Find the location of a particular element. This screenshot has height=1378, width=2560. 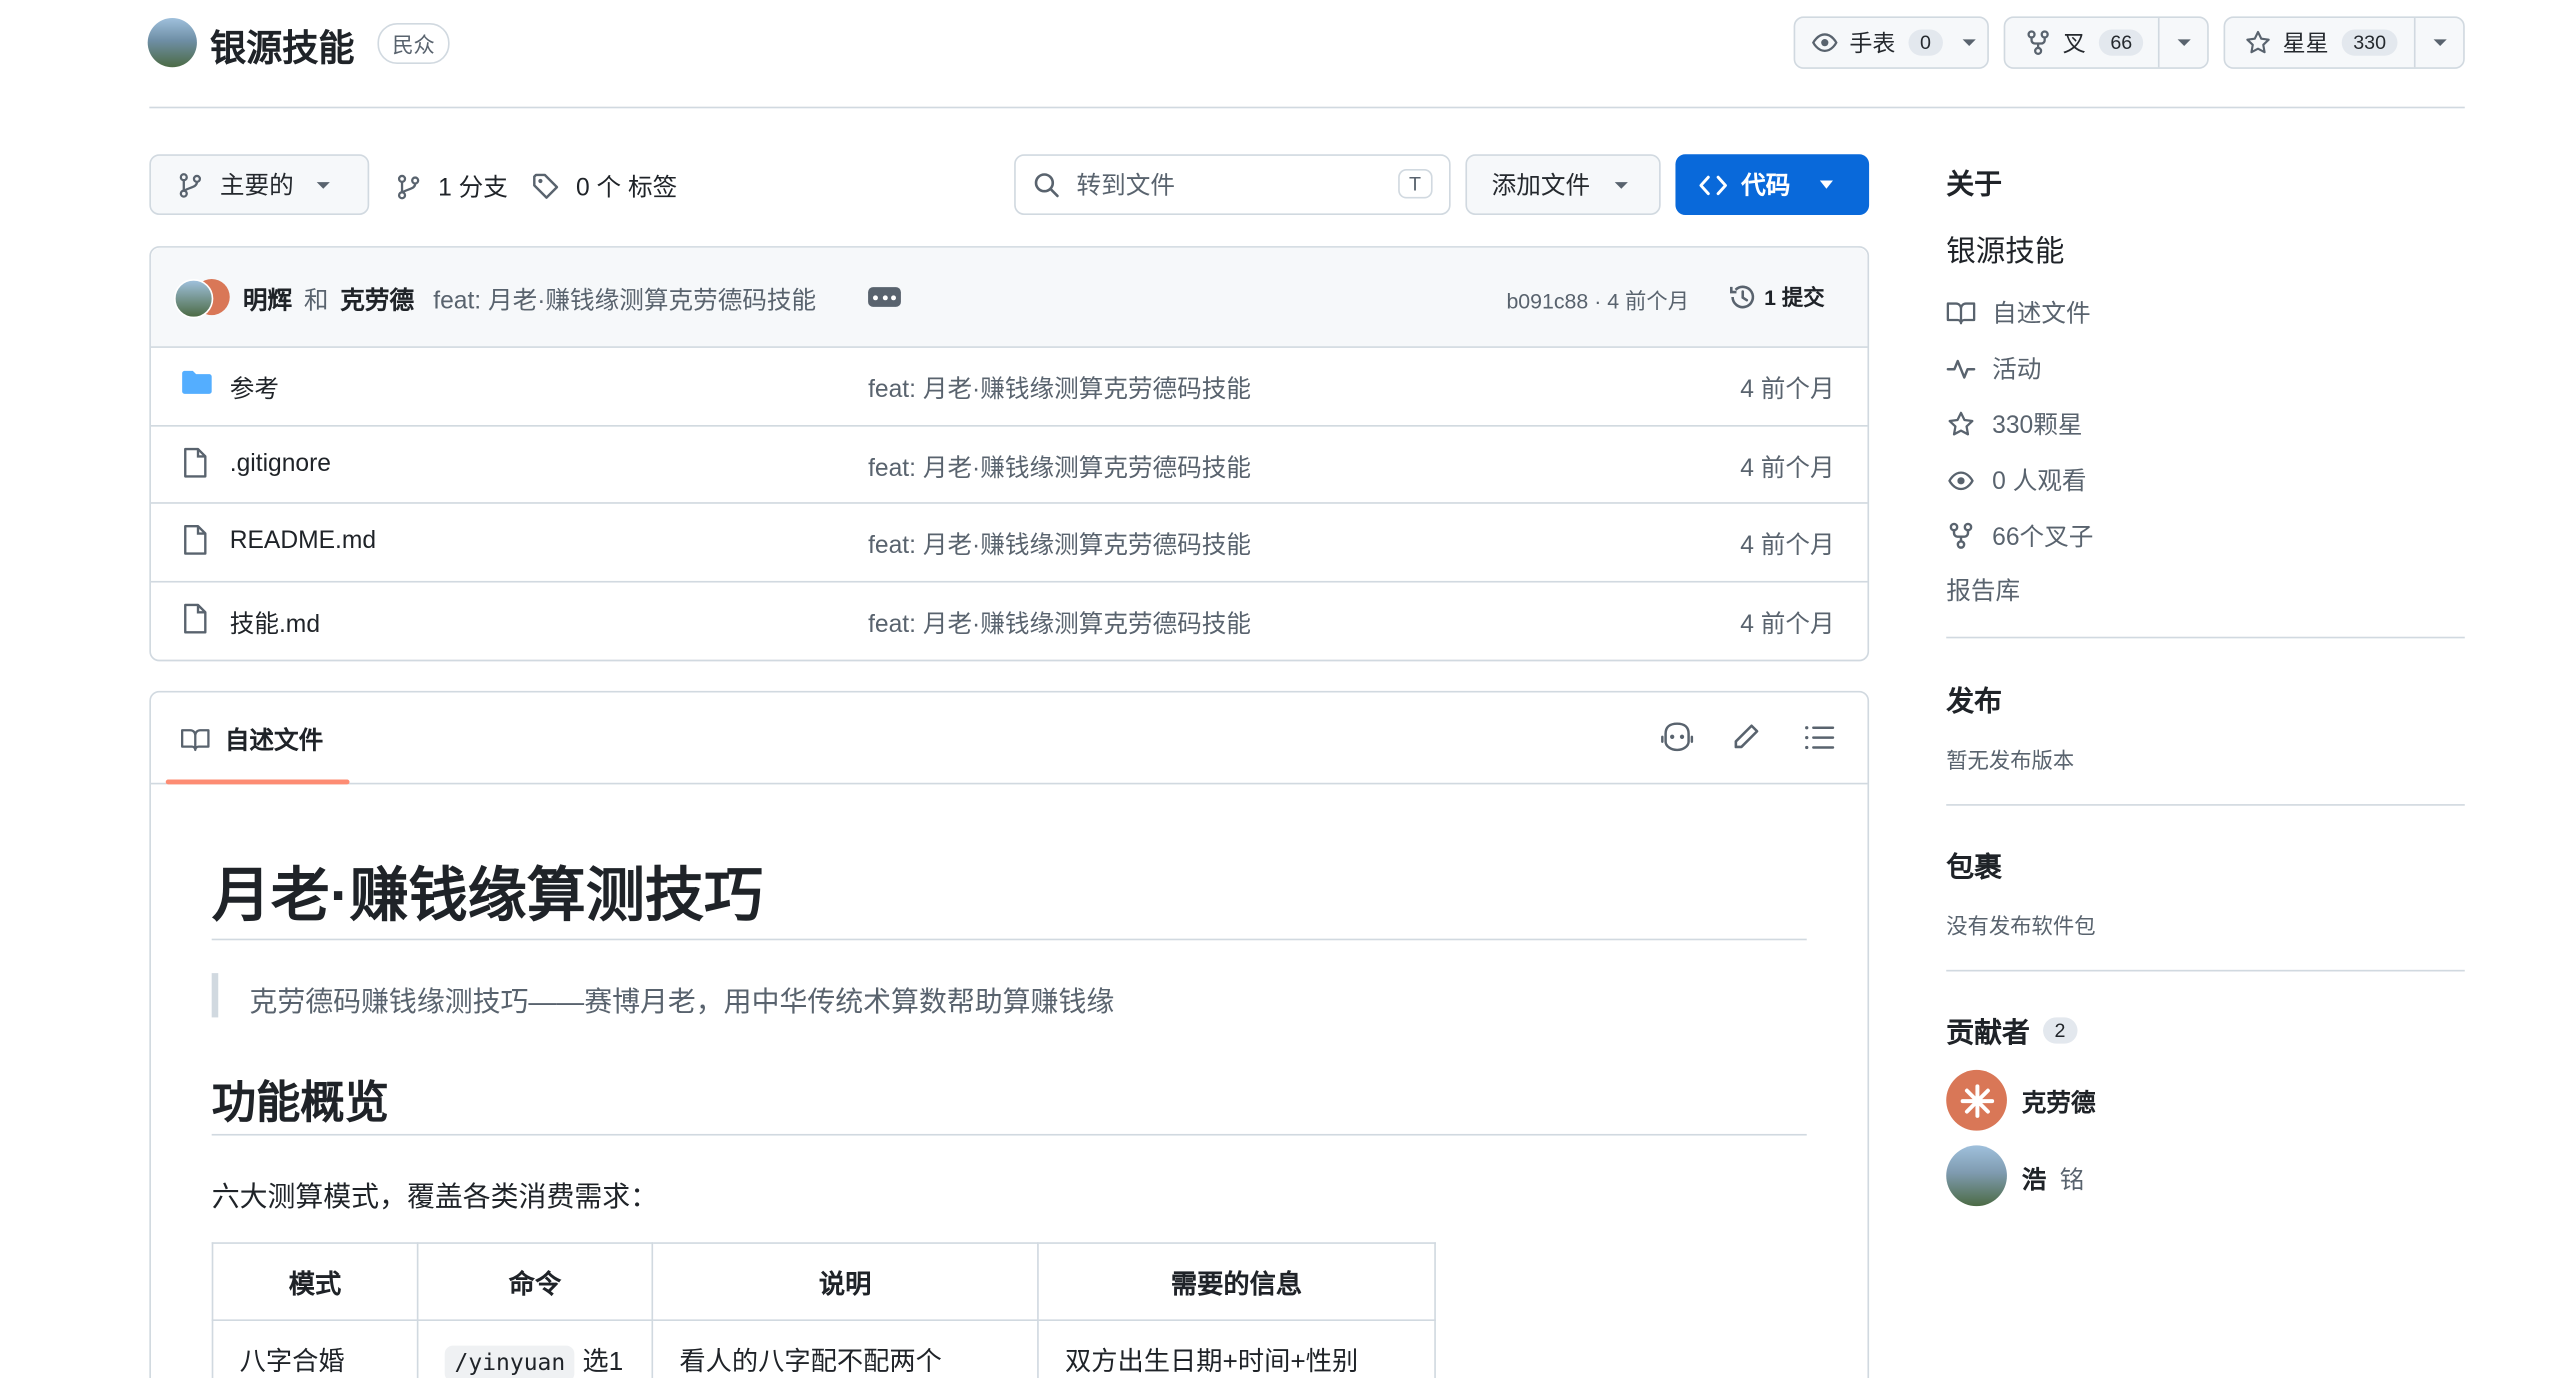

shortcut-key: T is located at coordinates (1415, 184).